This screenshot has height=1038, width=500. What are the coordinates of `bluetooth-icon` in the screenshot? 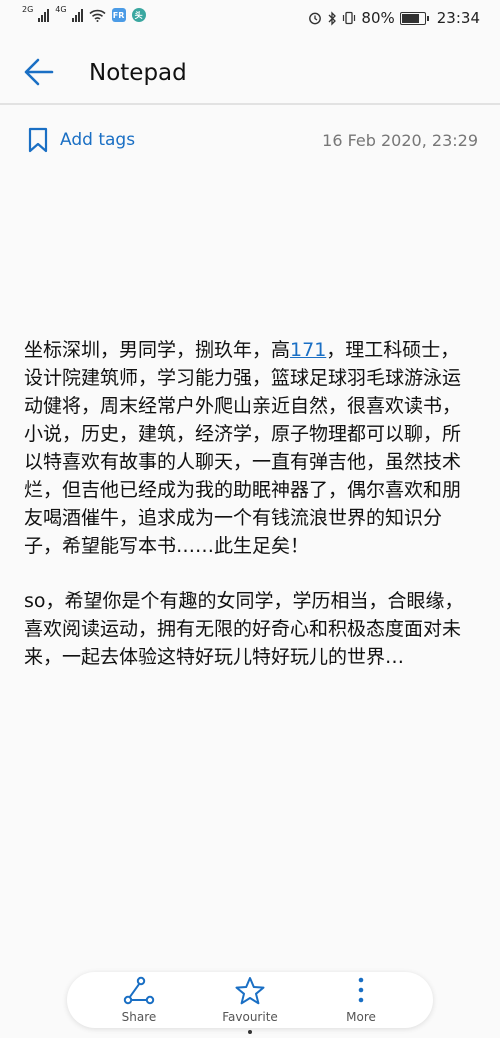 It's located at (332, 18).